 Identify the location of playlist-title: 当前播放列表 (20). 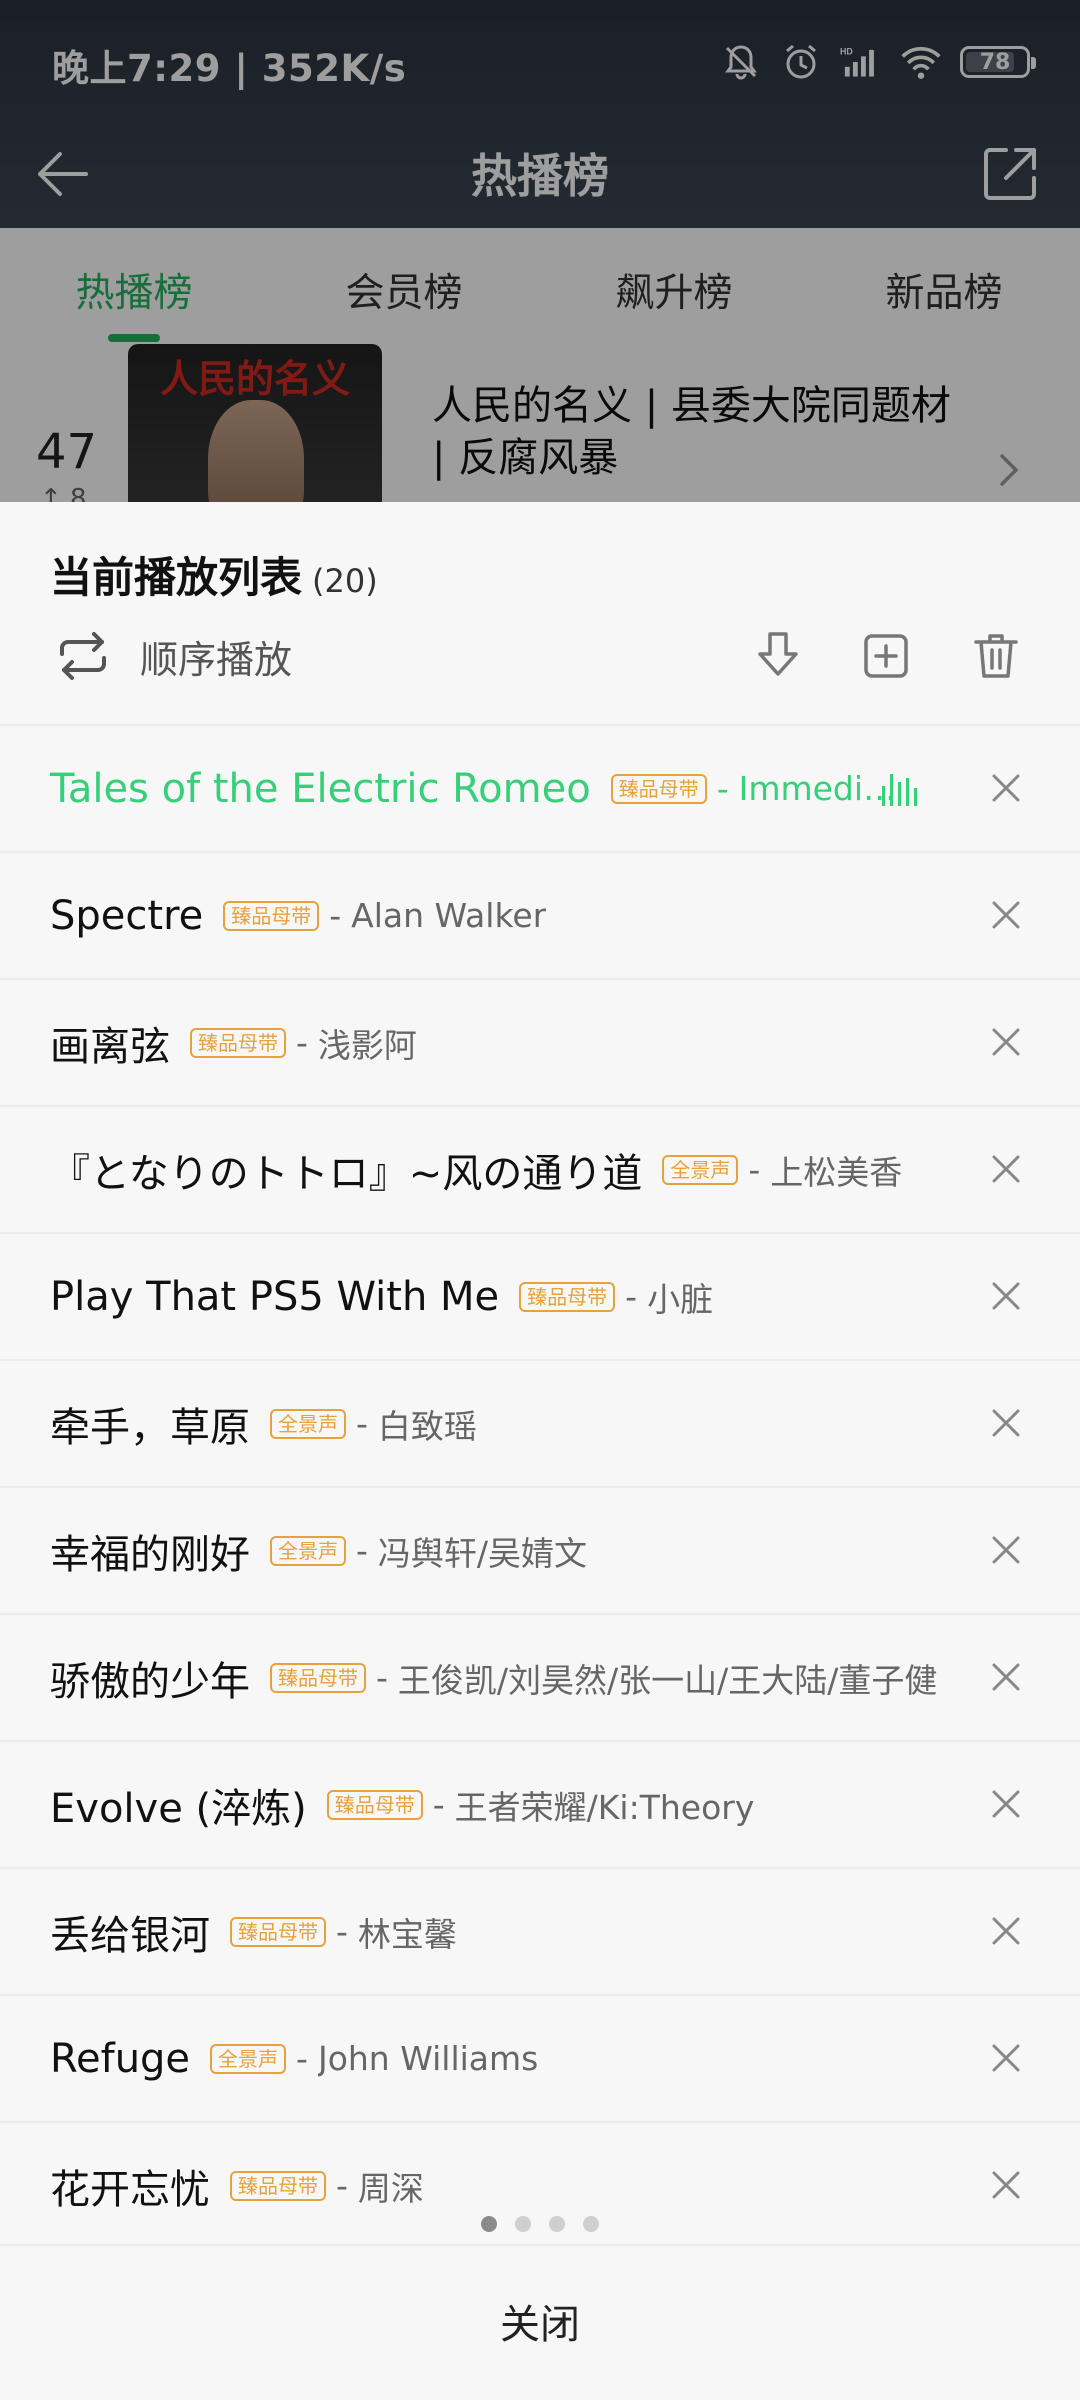
(214, 574).